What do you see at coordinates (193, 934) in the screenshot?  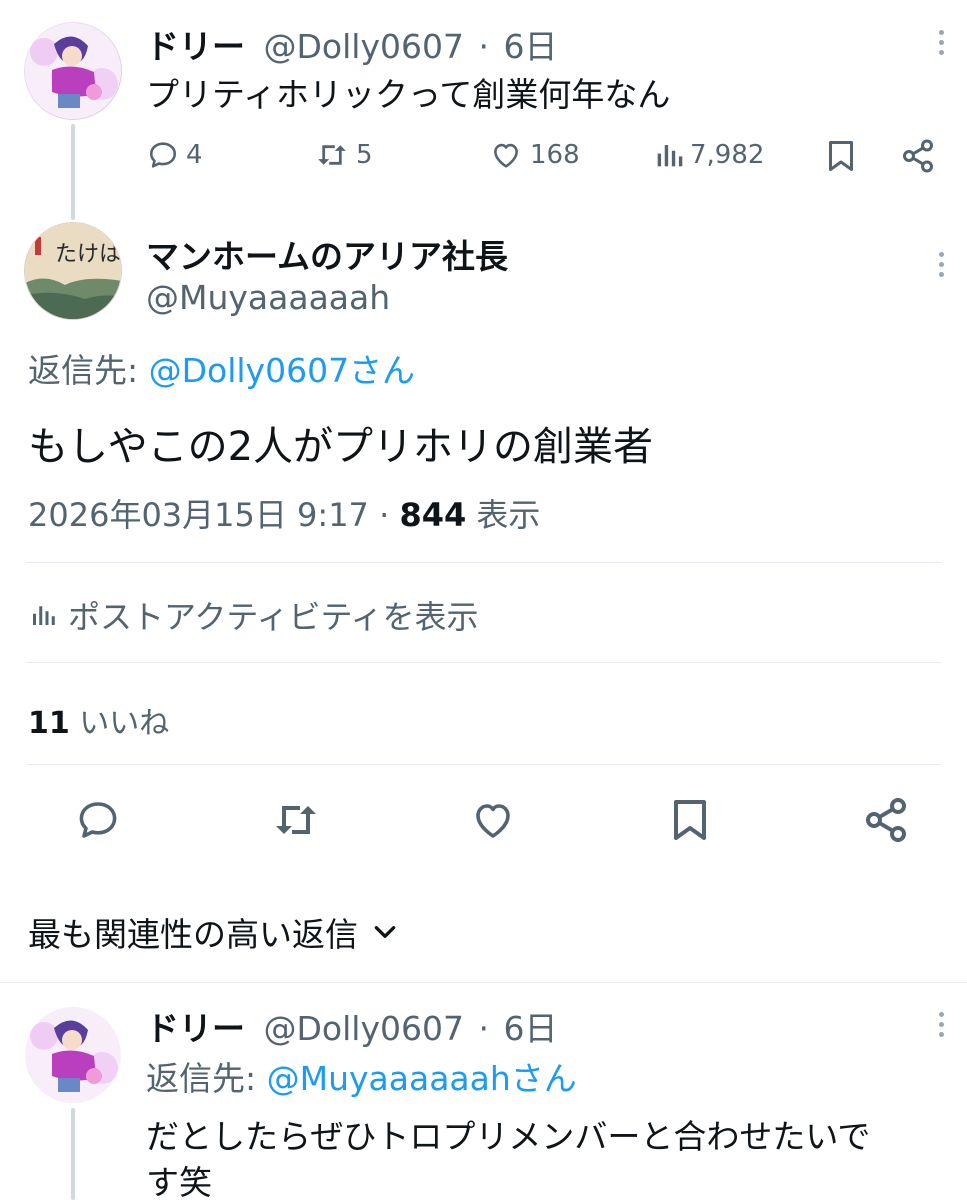 I see `sort-label: 最も関連性の高い返信` at bounding box center [193, 934].